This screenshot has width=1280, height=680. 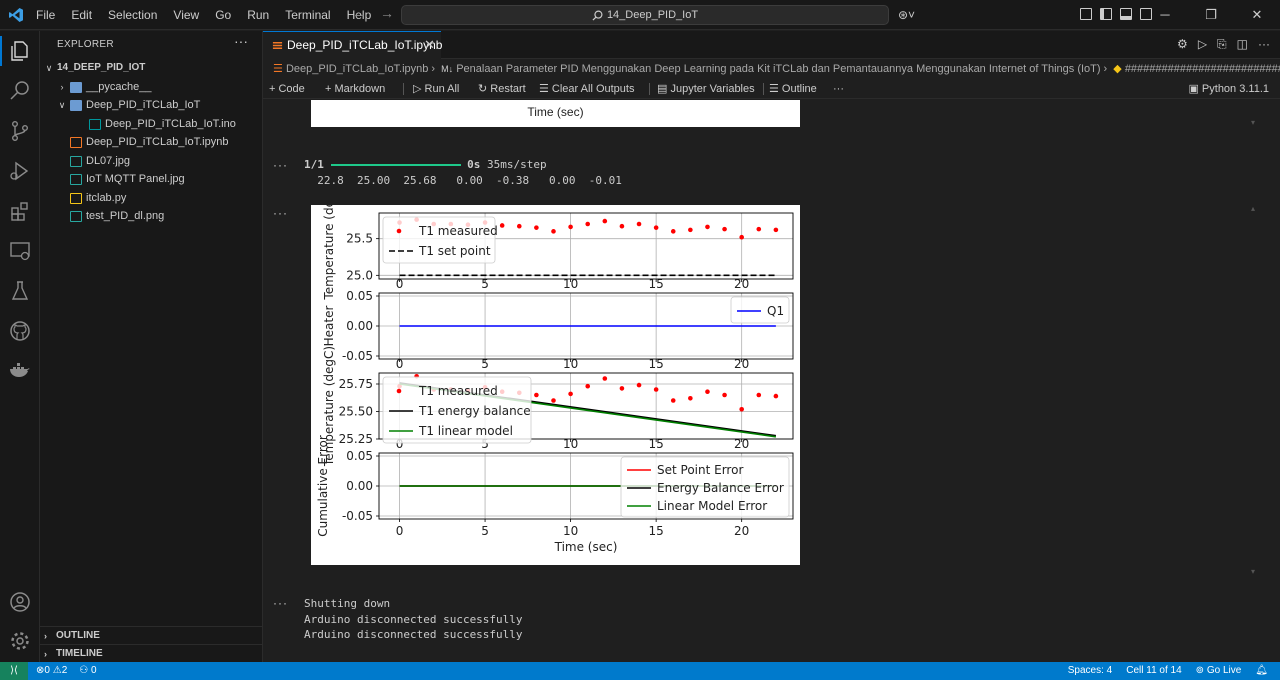 What do you see at coordinates (1153, 671) in the screenshot?
I see `cell-position-status: Cell 11 of 14` at bounding box center [1153, 671].